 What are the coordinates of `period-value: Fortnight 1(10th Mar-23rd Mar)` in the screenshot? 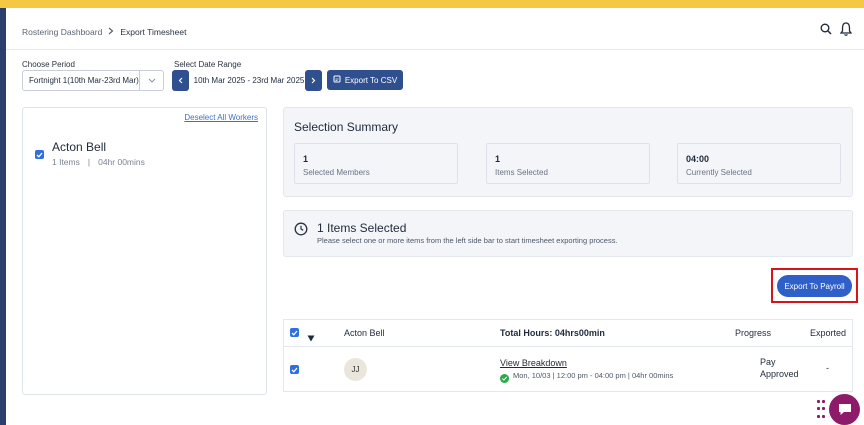 It's located at (84, 80).